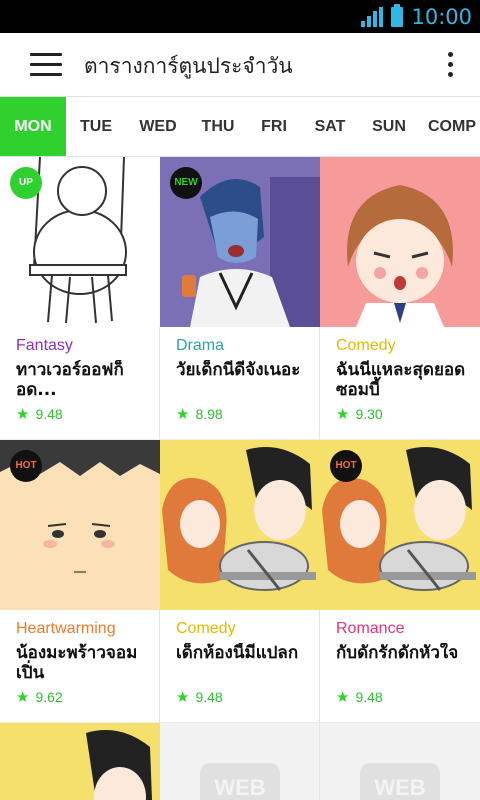 Image resolution: width=480 pixels, height=800 pixels. What do you see at coordinates (330, 126) in the screenshot?
I see `tab-sat: SAT` at bounding box center [330, 126].